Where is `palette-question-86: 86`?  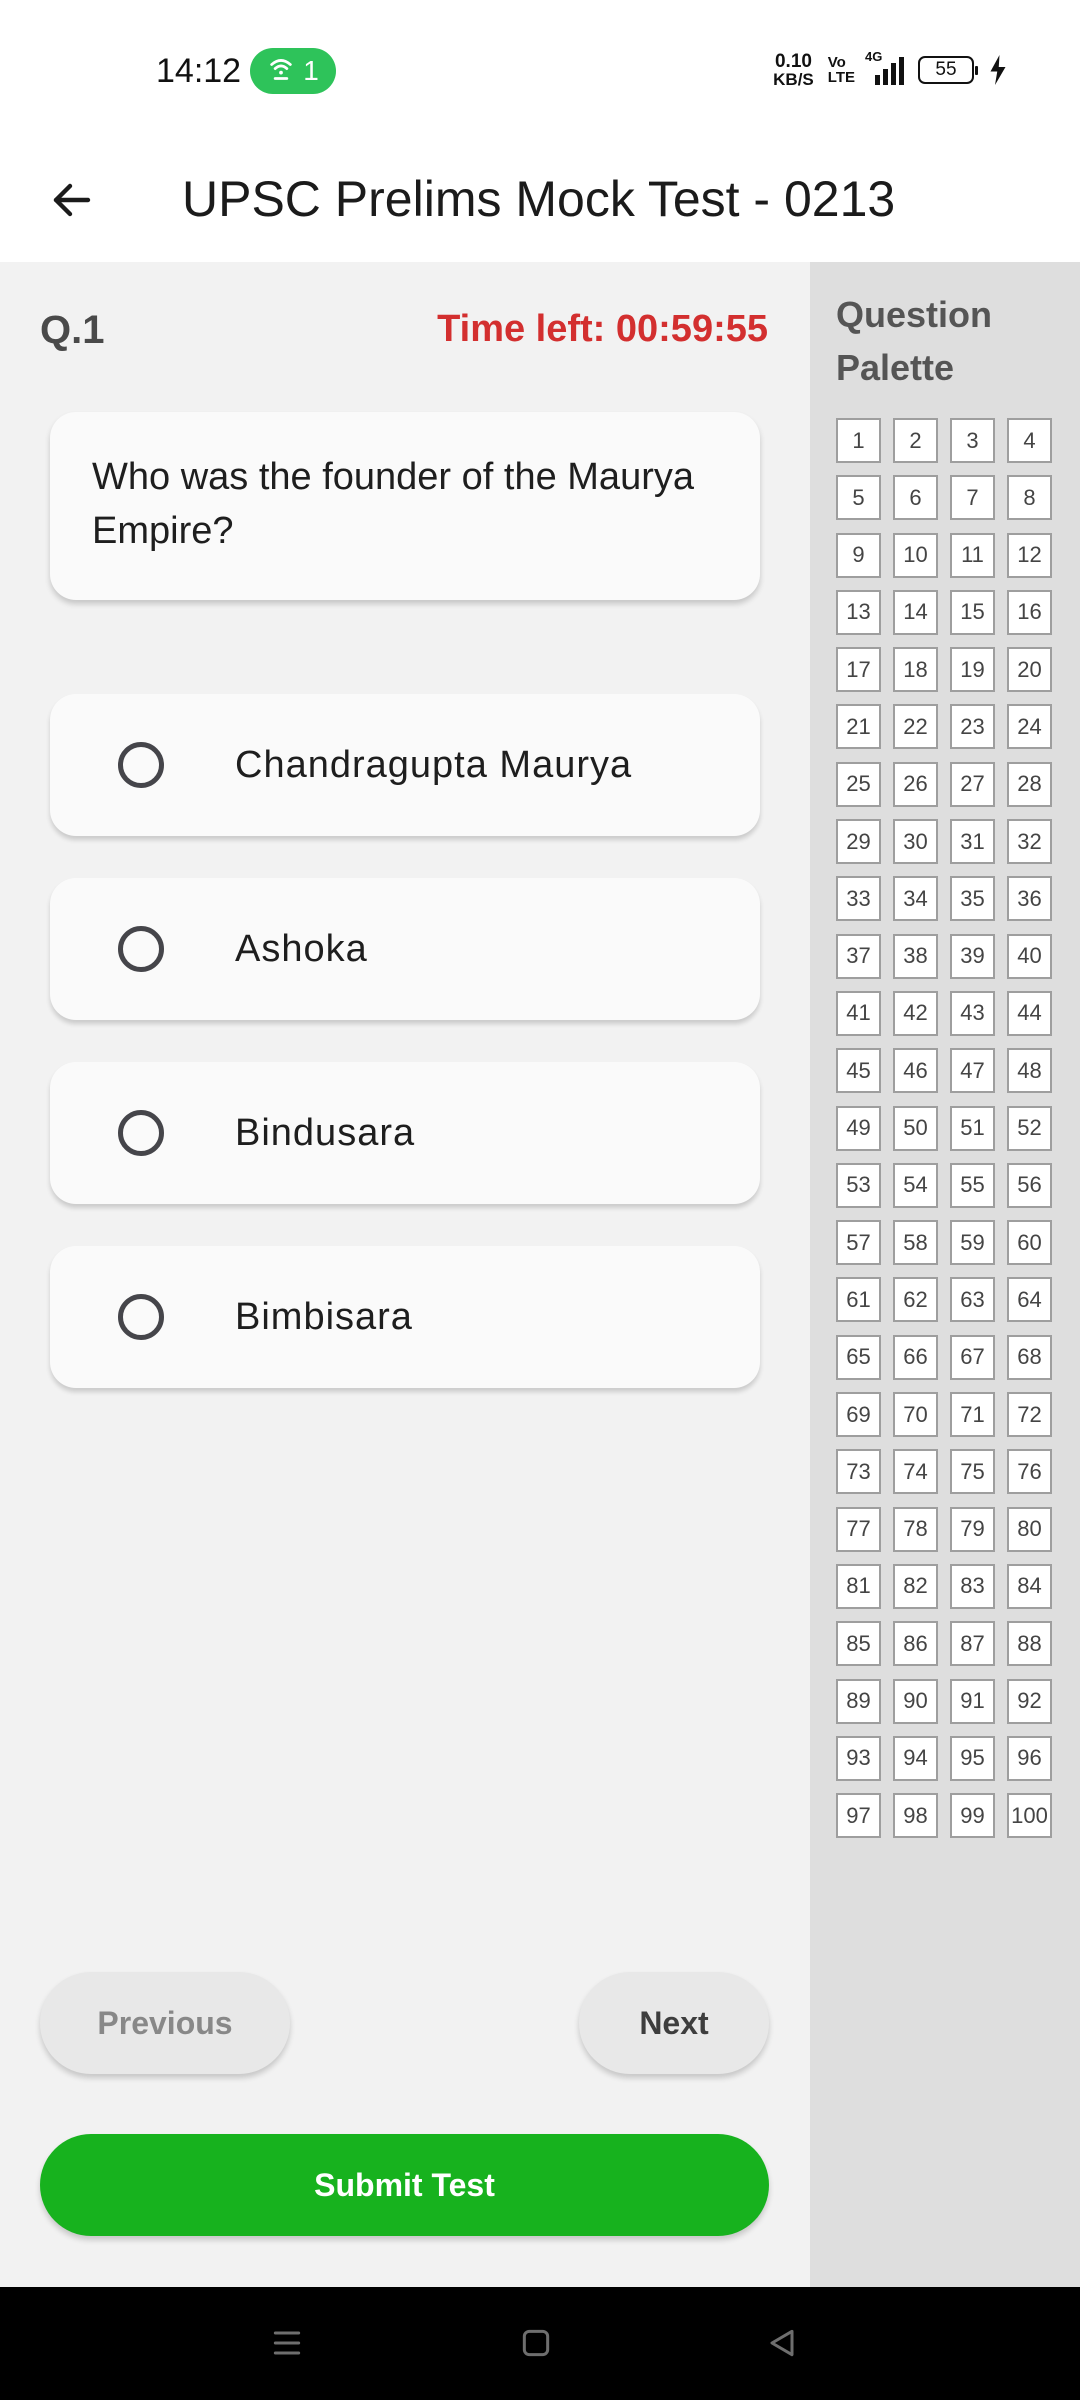 palette-question-86: 86 is located at coordinates (915, 1644).